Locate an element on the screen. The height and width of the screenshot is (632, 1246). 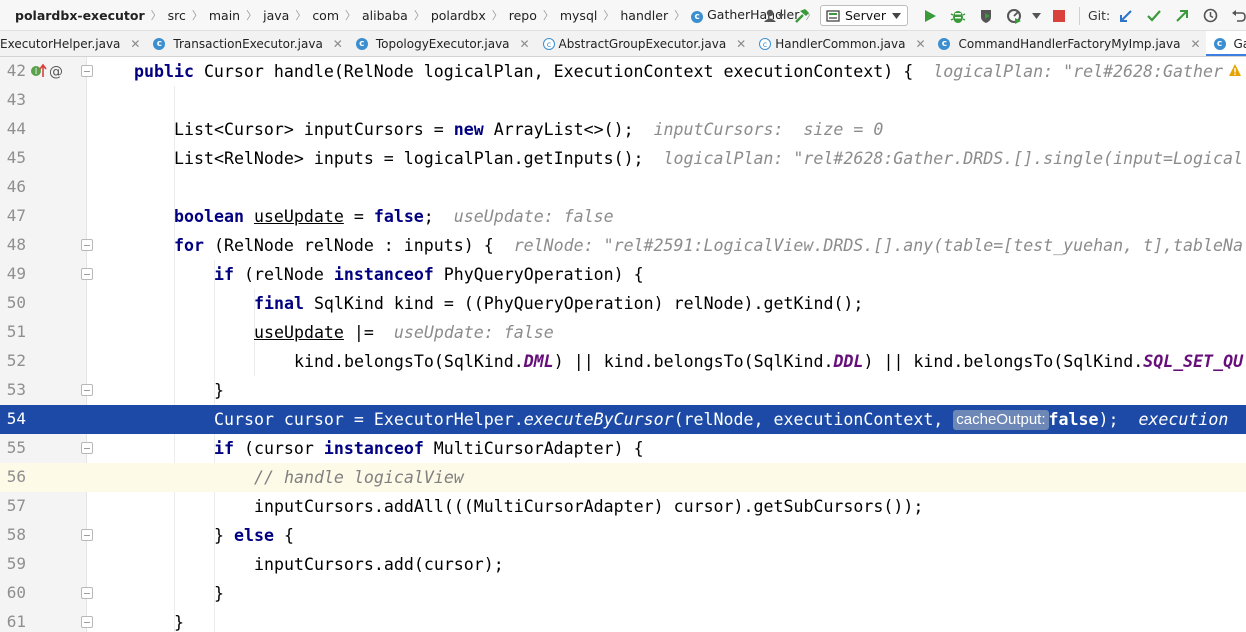
debug-value-hint: useUpdate: false is located at coordinates (533, 216).